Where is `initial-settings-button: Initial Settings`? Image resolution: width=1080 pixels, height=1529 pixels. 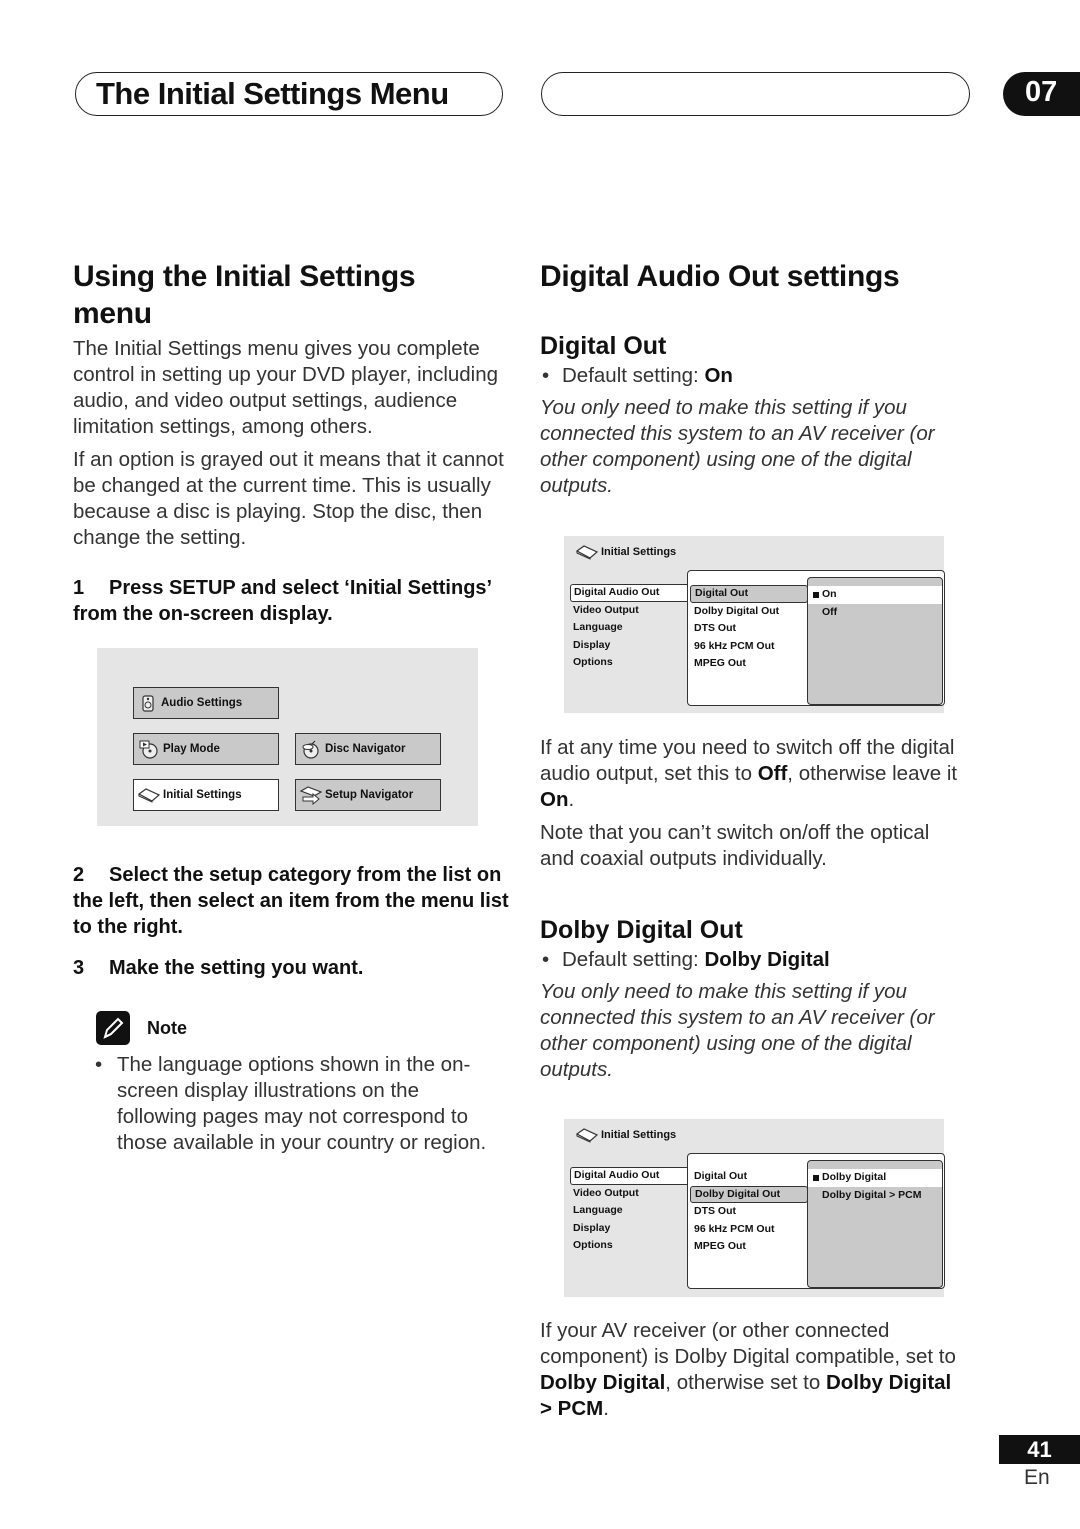
initial-settings-button: Initial Settings is located at coordinates (206, 795).